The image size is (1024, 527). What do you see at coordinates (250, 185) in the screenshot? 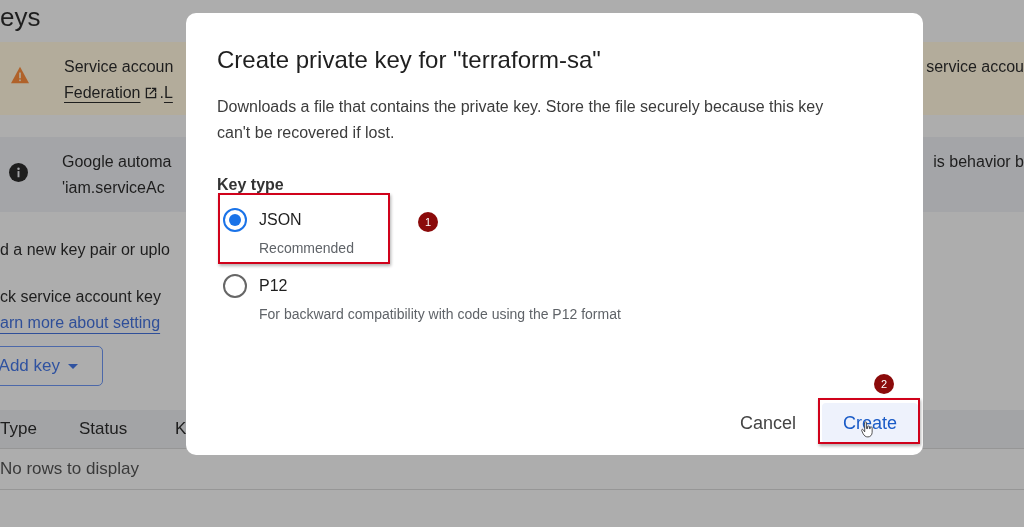
I see `field-label: Key type` at bounding box center [250, 185].